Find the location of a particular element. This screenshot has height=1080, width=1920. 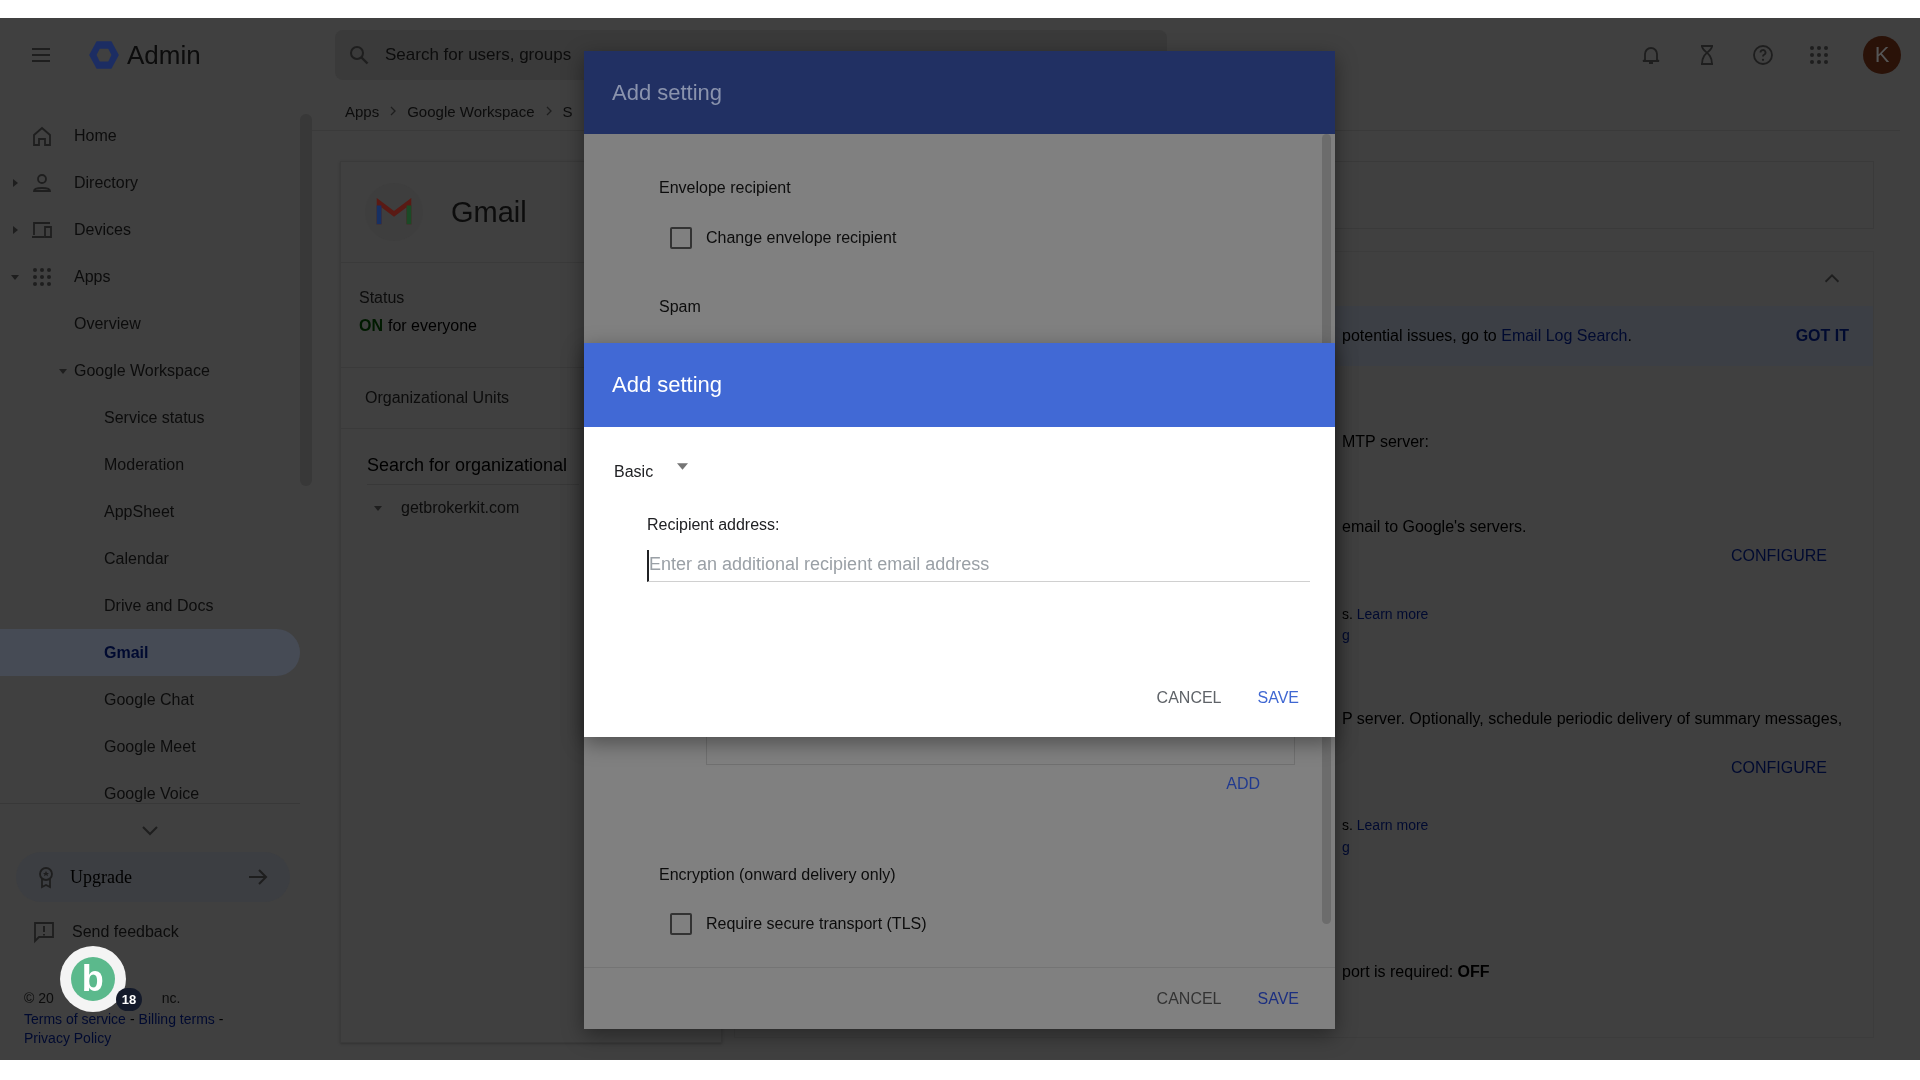

setting-text: port is required: OFF is located at coordinates (1416, 972).